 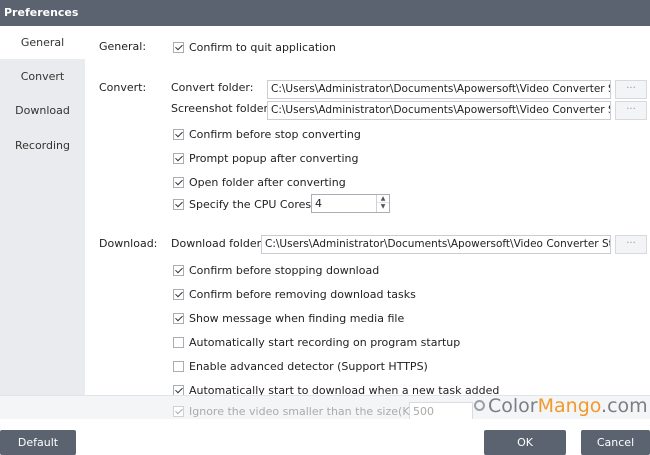 I want to click on open-folder-checkbox, so click(x=178, y=182).